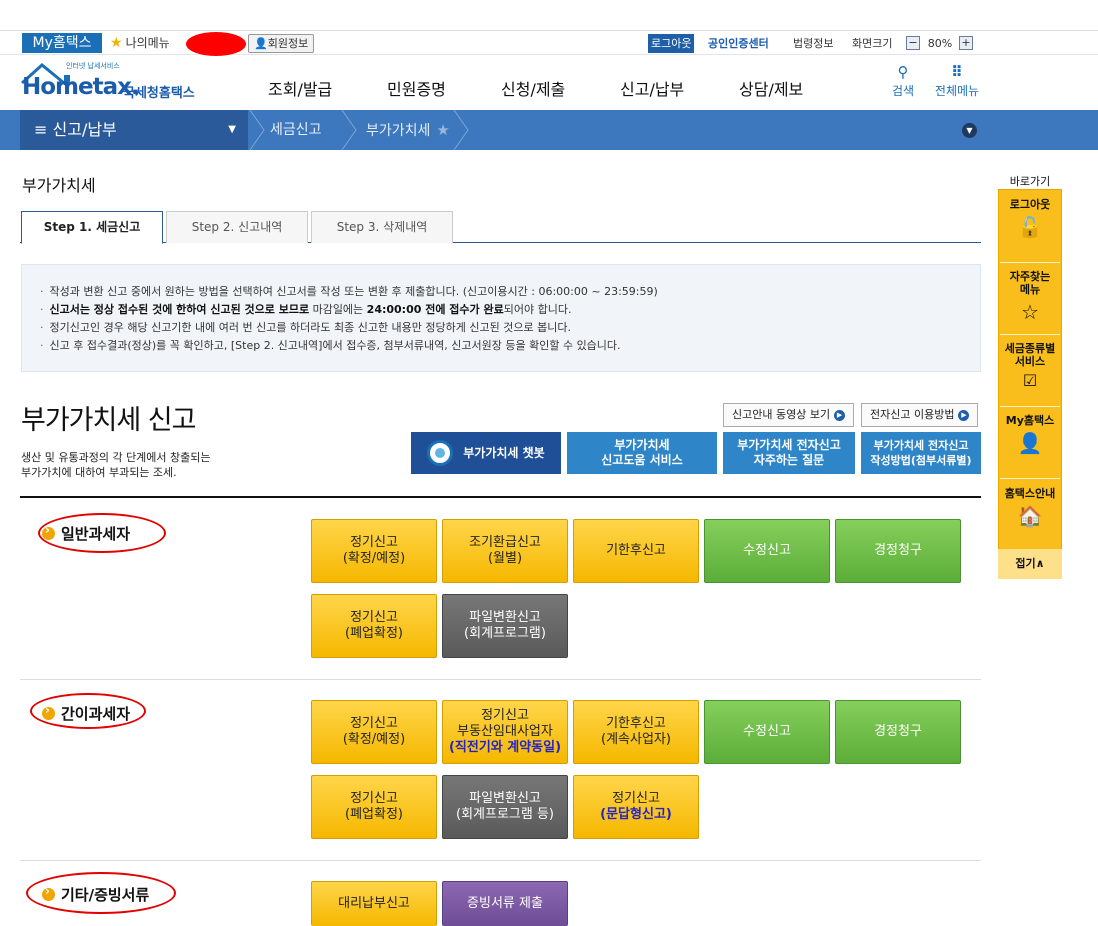 The height and width of the screenshot is (926, 1098). I want to click on all-menu-label: 전체메뉴, so click(957, 91).